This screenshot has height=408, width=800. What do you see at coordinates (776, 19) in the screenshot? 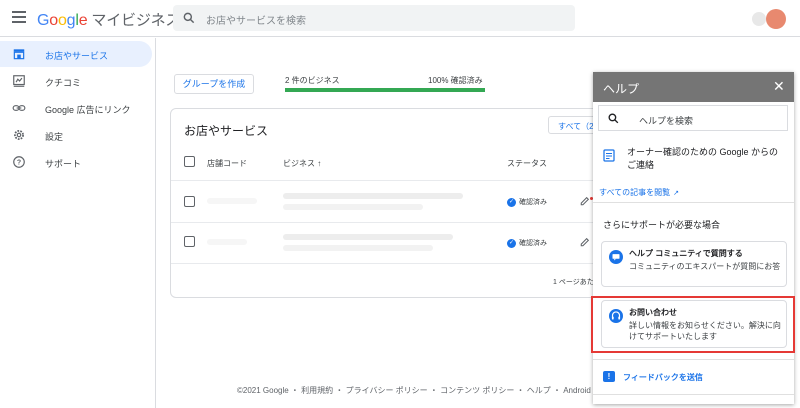
I see `avatar` at bounding box center [776, 19].